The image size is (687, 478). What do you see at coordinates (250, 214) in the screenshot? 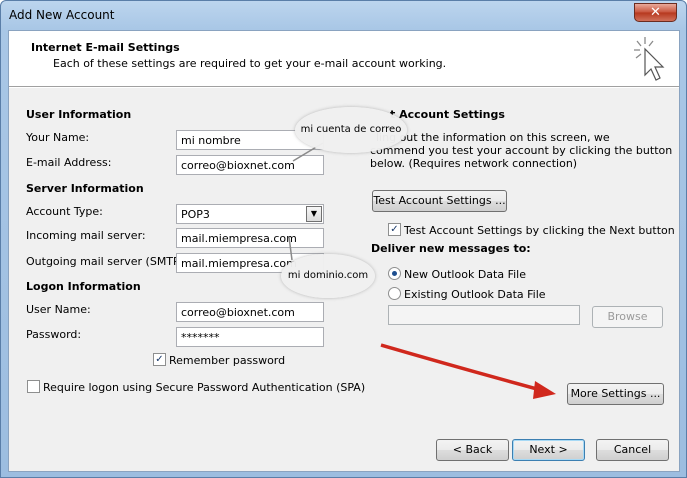
I see `account-type-select: POP3 ▼` at bounding box center [250, 214].